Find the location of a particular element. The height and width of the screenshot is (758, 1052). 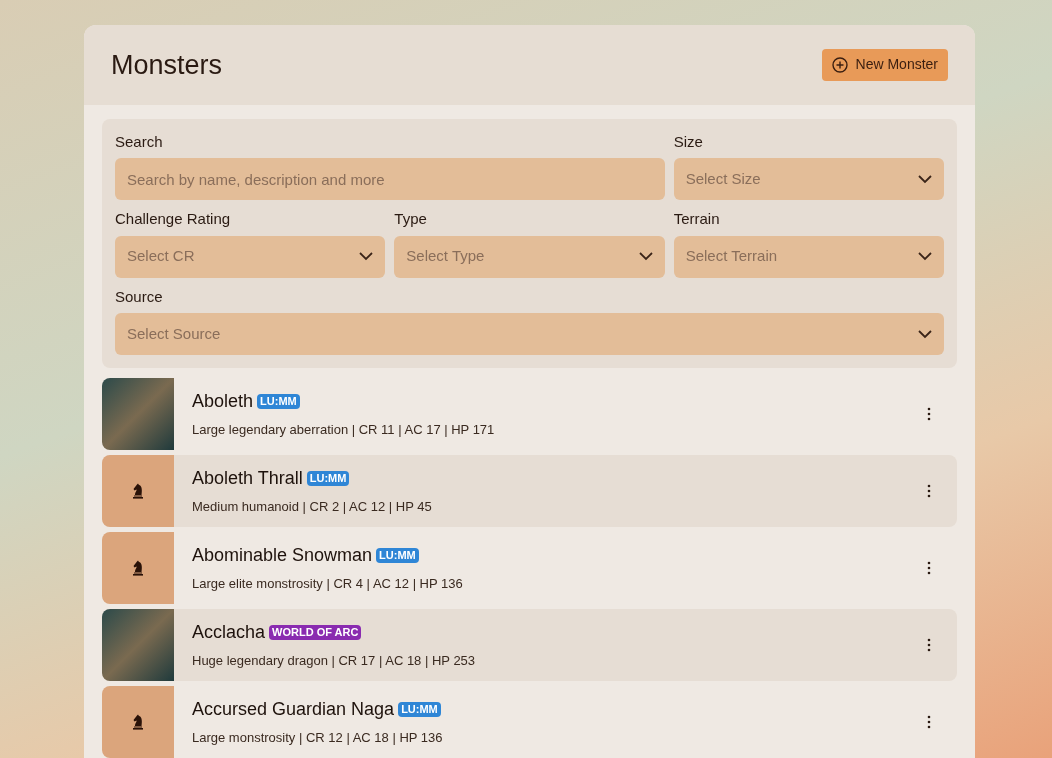

monster-details: Medium humanoid | CR 2 | AC 12 | HP 45 is located at coordinates (312, 507).